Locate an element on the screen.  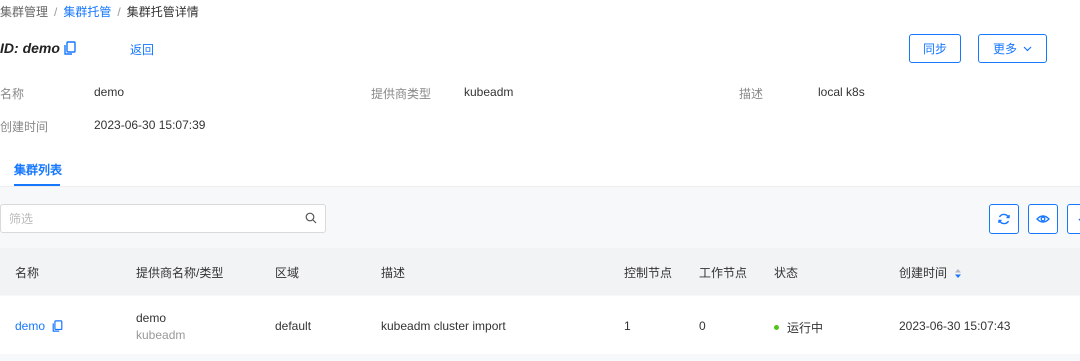
eye-icon is located at coordinates (1043, 219).